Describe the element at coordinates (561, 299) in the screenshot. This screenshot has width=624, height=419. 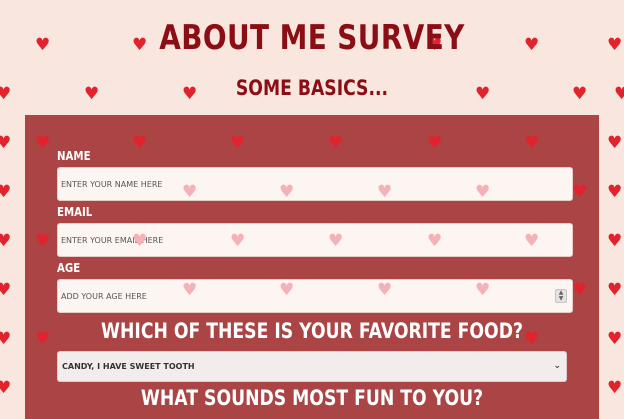
I see `stepper-down-icon: ▼` at that location.